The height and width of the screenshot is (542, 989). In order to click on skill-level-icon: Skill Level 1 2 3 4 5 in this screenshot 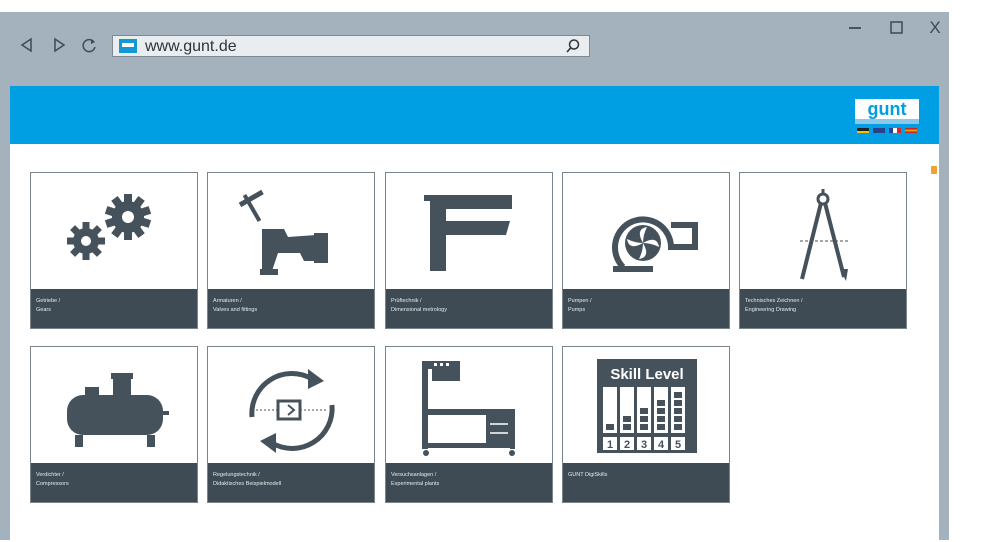, I will do `click(646, 405)`.